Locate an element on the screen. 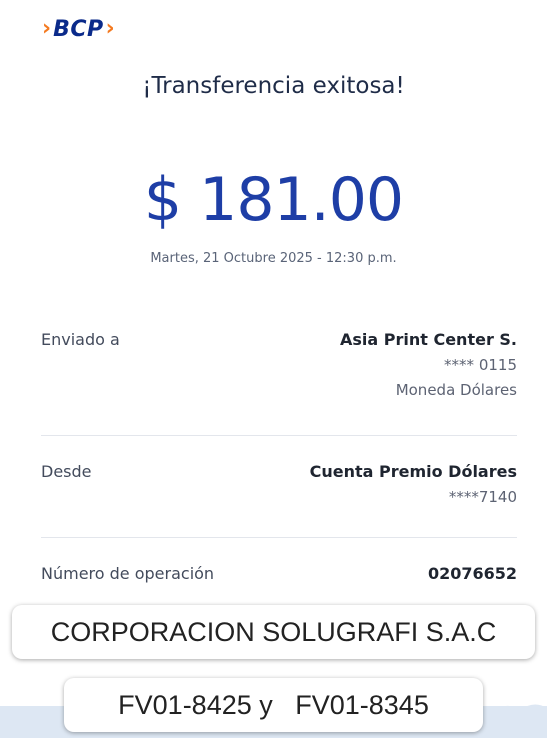  brand-name: BCP is located at coordinates (78, 29).